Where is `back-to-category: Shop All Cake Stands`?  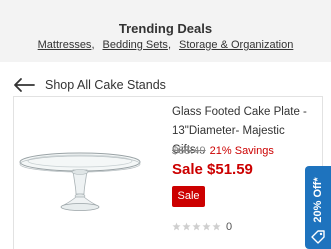
back-to-category: Shop All Cake Stands is located at coordinates (165, 85).